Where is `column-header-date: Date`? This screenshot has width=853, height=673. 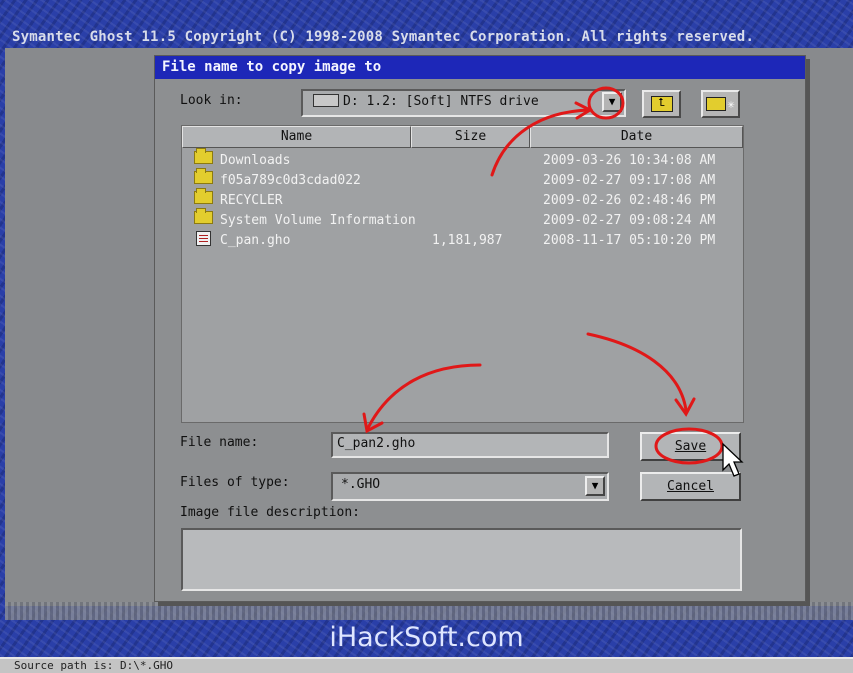
column-header-date: Date is located at coordinates (636, 137).